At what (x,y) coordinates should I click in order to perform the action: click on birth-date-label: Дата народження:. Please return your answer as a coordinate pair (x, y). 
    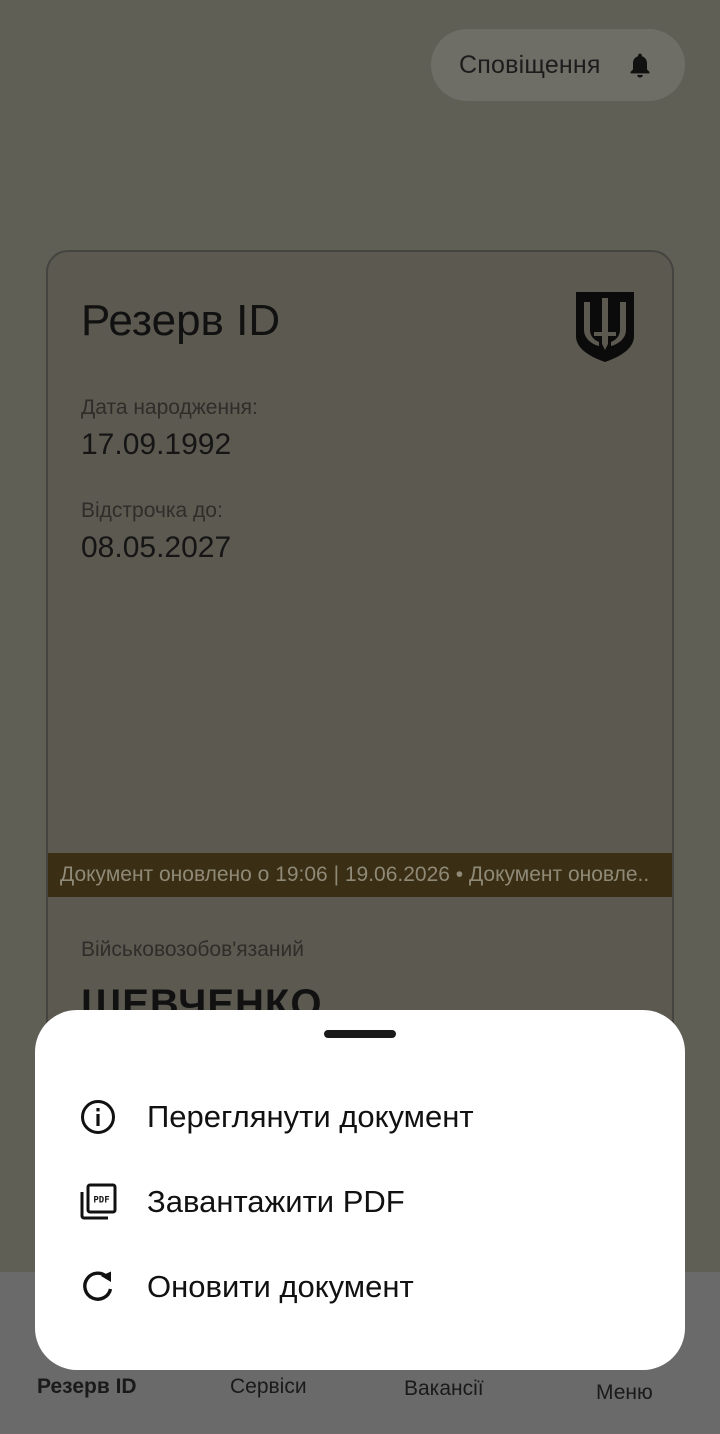
    Looking at the image, I should click on (169, 407).